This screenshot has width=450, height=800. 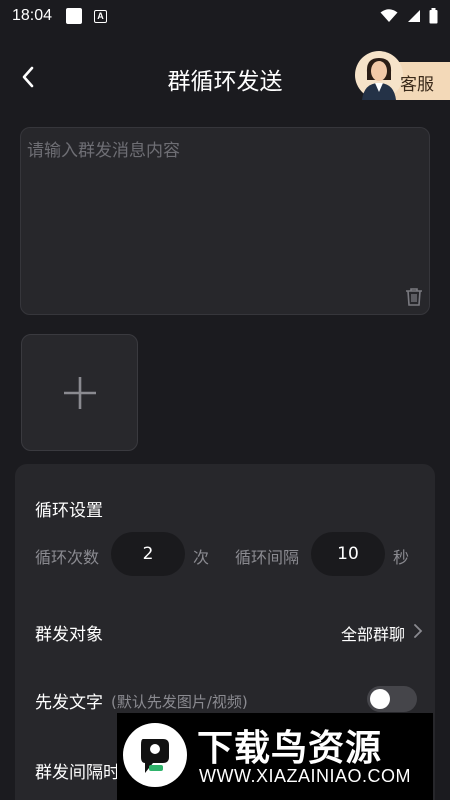 What do you see at coordinates (380, 699) in the screenshot?
I see `toggle-knob` at bounding box center [380, 699].